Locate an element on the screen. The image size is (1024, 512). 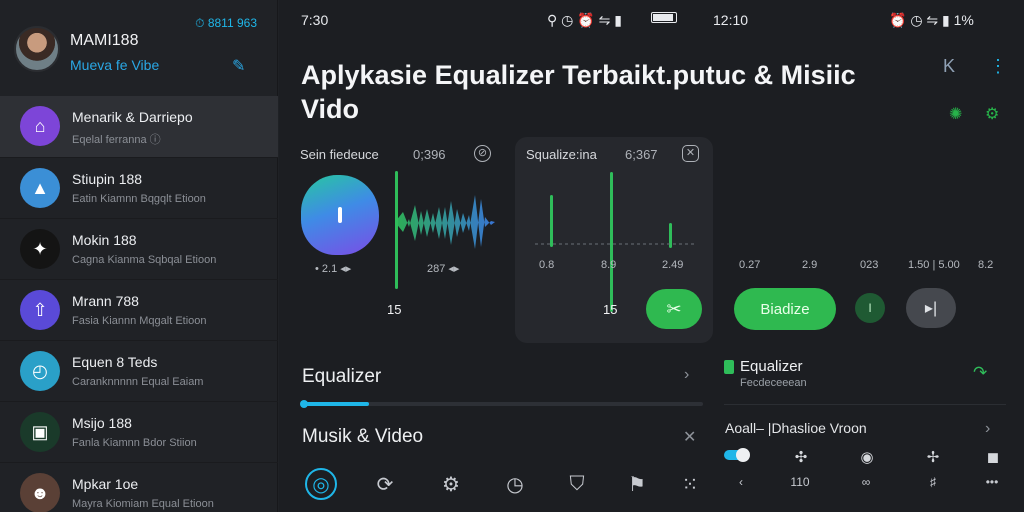
gear-icon: ⚙ is located at coordinates (992, 114).